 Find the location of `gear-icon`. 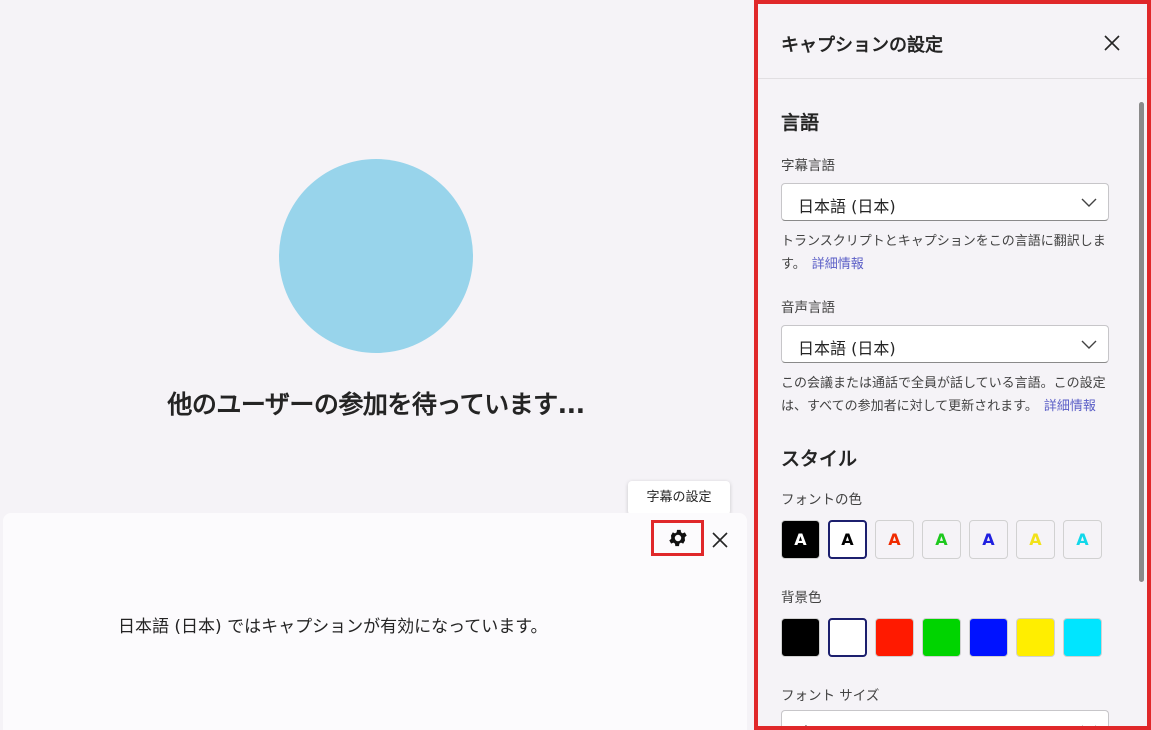

gear-icon is located at coordinates (677, 538).